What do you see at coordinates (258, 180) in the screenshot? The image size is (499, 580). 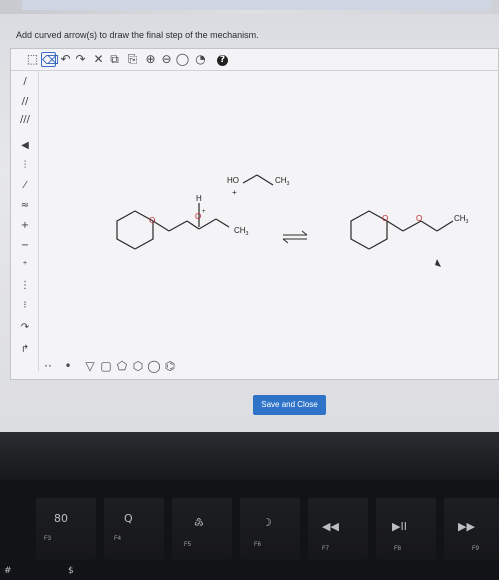 I see `ethanol-structure` at bounding box center [258, 180].